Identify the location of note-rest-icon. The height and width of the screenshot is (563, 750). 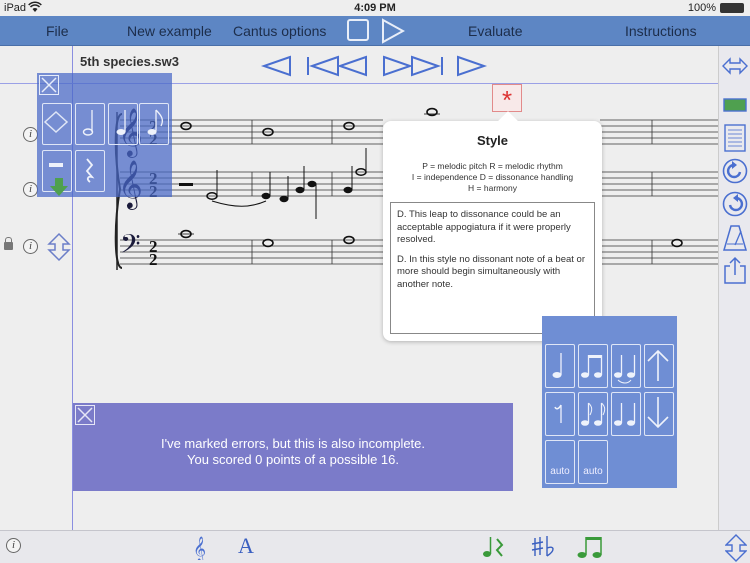
(495, 548).